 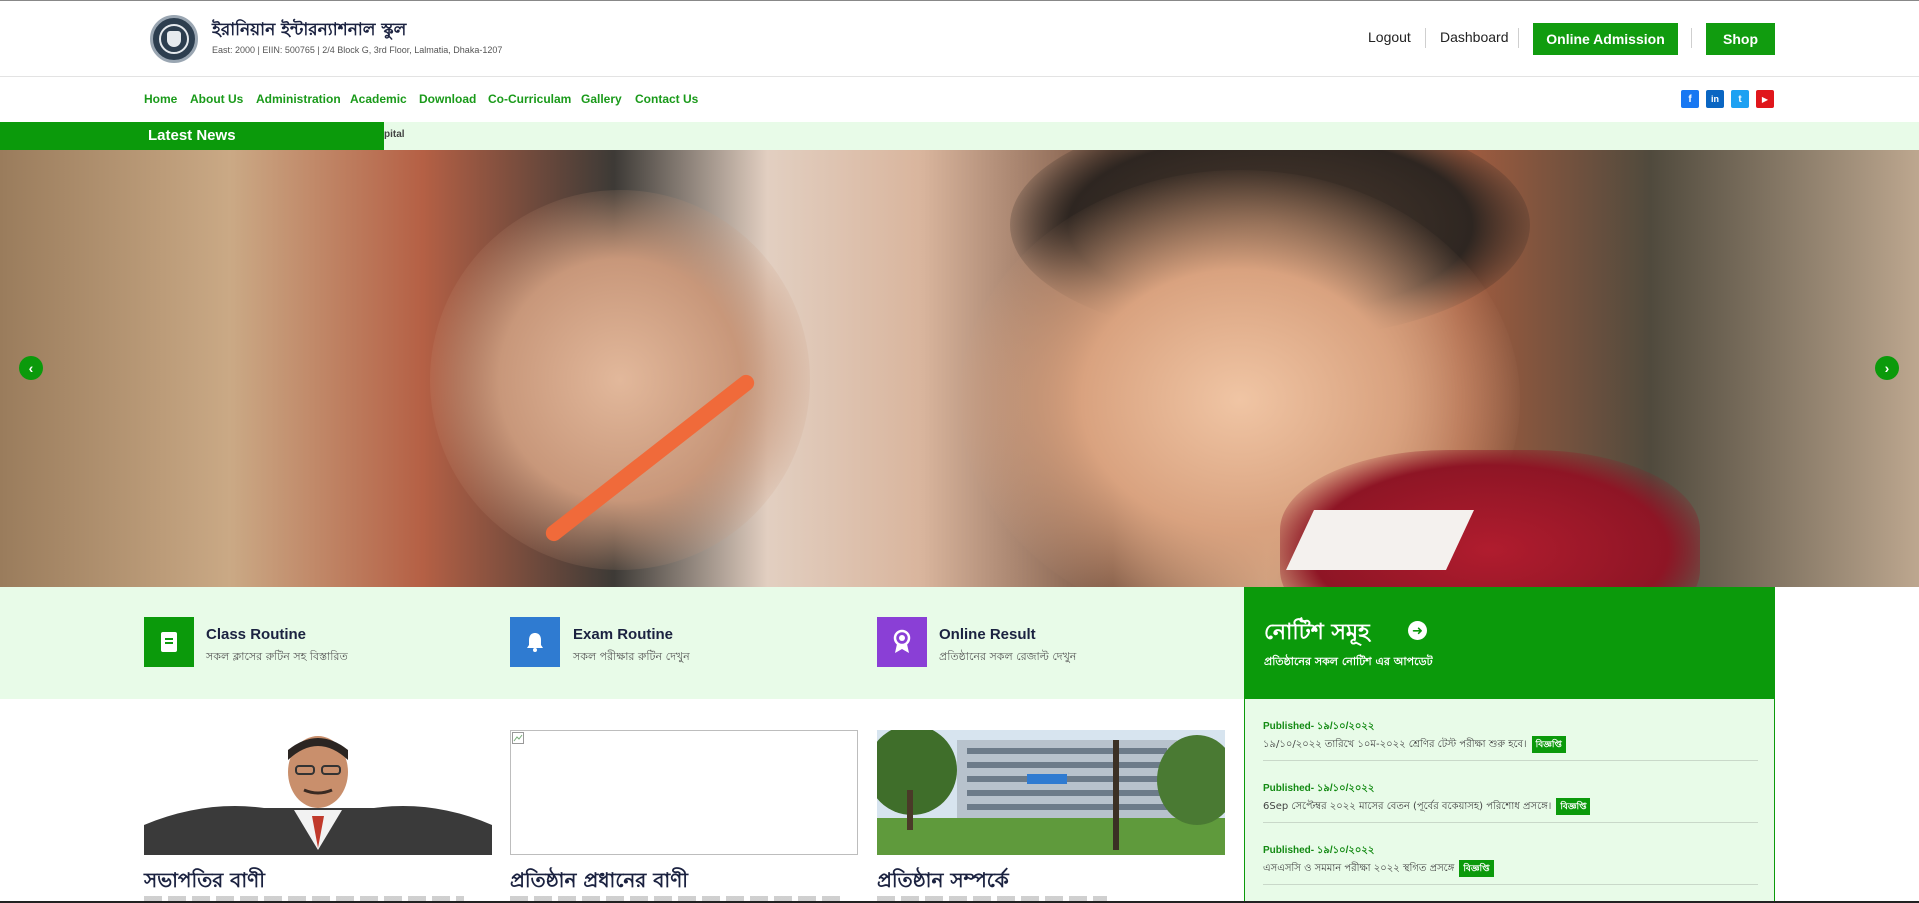 What do you see at coordinates (309, 31) in the screenshot?
I see `school-name: ইরানিয়ান ইন্টারন্যাশনাল স্কুল` at bounding box center [309, 31].